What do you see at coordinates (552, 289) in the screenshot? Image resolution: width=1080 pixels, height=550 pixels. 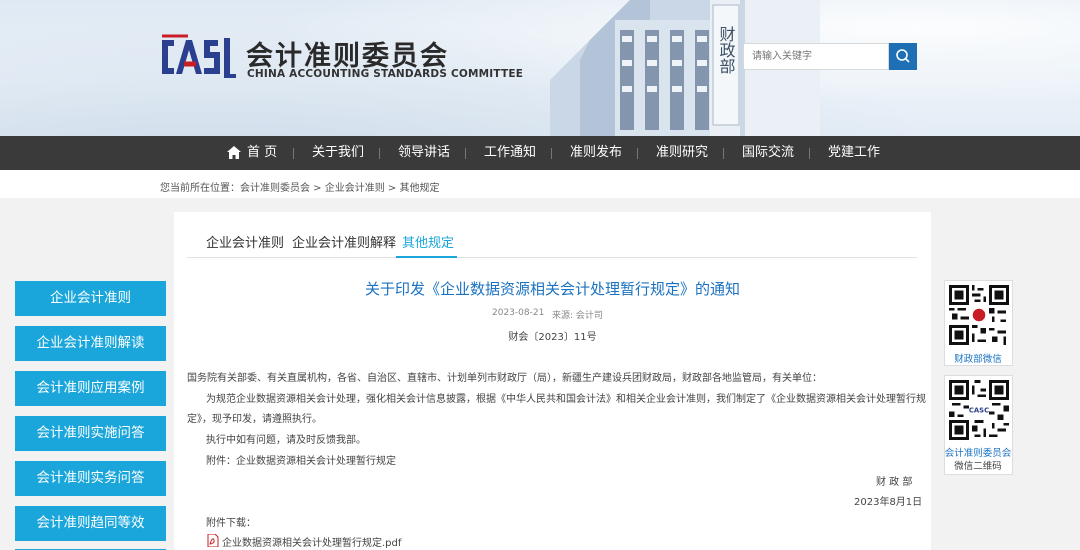 I see `article-title: 关于印发《企业数据资源相关会计处理暂行规定》的通知` at bounding box center [552, 289].